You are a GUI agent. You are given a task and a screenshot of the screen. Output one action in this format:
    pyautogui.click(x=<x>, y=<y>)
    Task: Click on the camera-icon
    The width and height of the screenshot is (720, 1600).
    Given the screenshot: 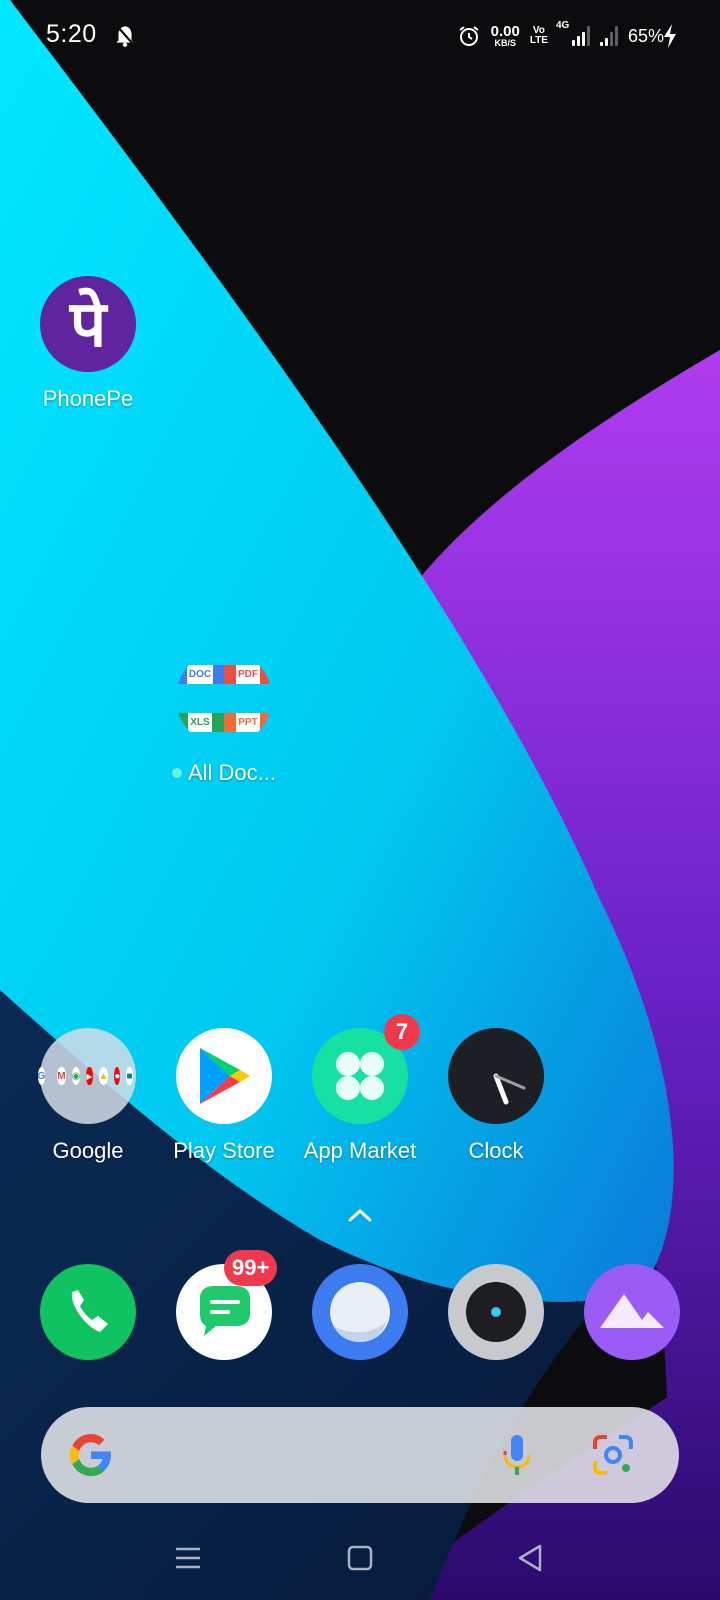 What is the action you would take?
    pyautogui.click(x=496, y=1312)
    